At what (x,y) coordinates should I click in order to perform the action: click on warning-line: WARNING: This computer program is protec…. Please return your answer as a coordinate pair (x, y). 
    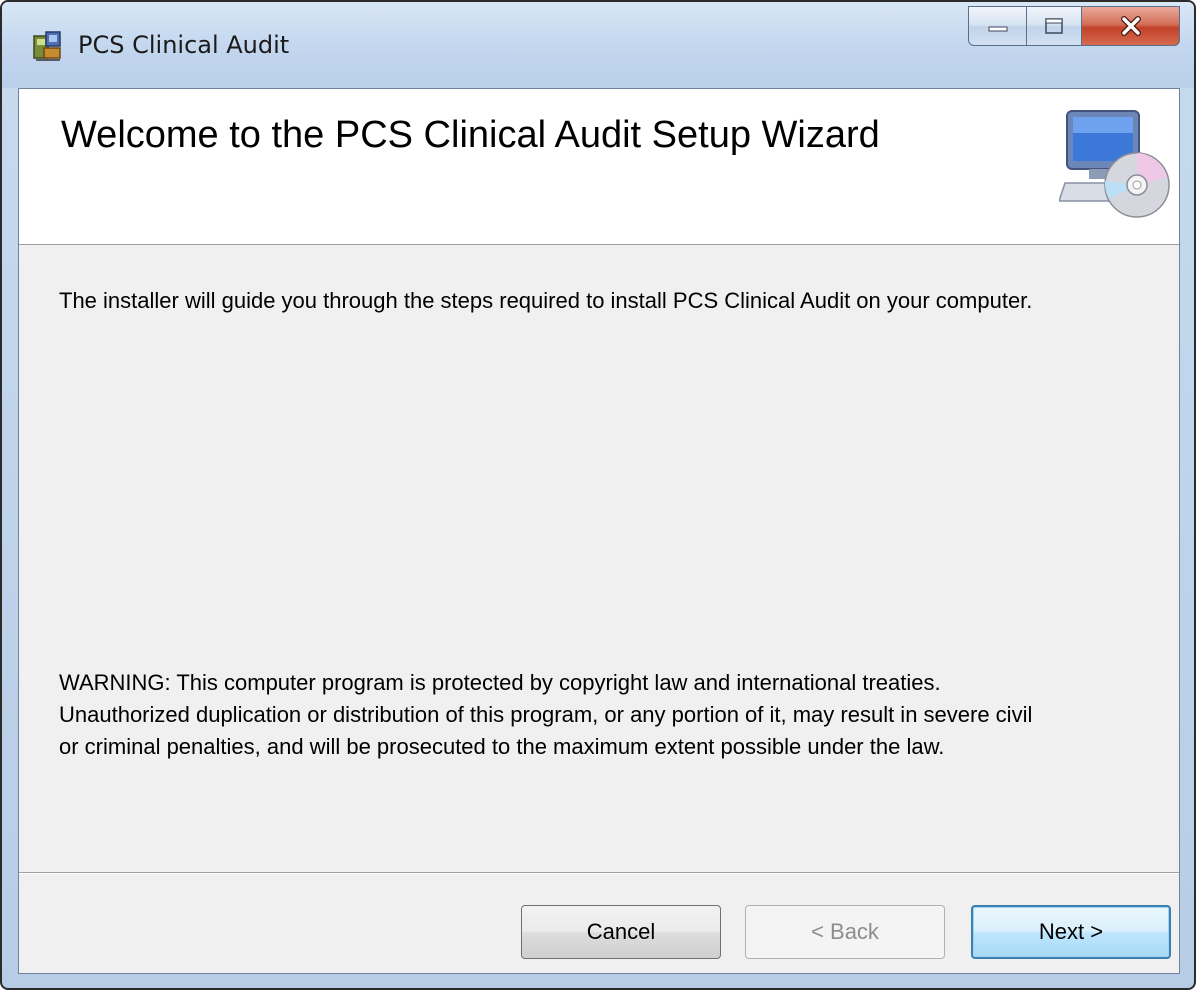
    Looking at the image, I should click on (500, 682).